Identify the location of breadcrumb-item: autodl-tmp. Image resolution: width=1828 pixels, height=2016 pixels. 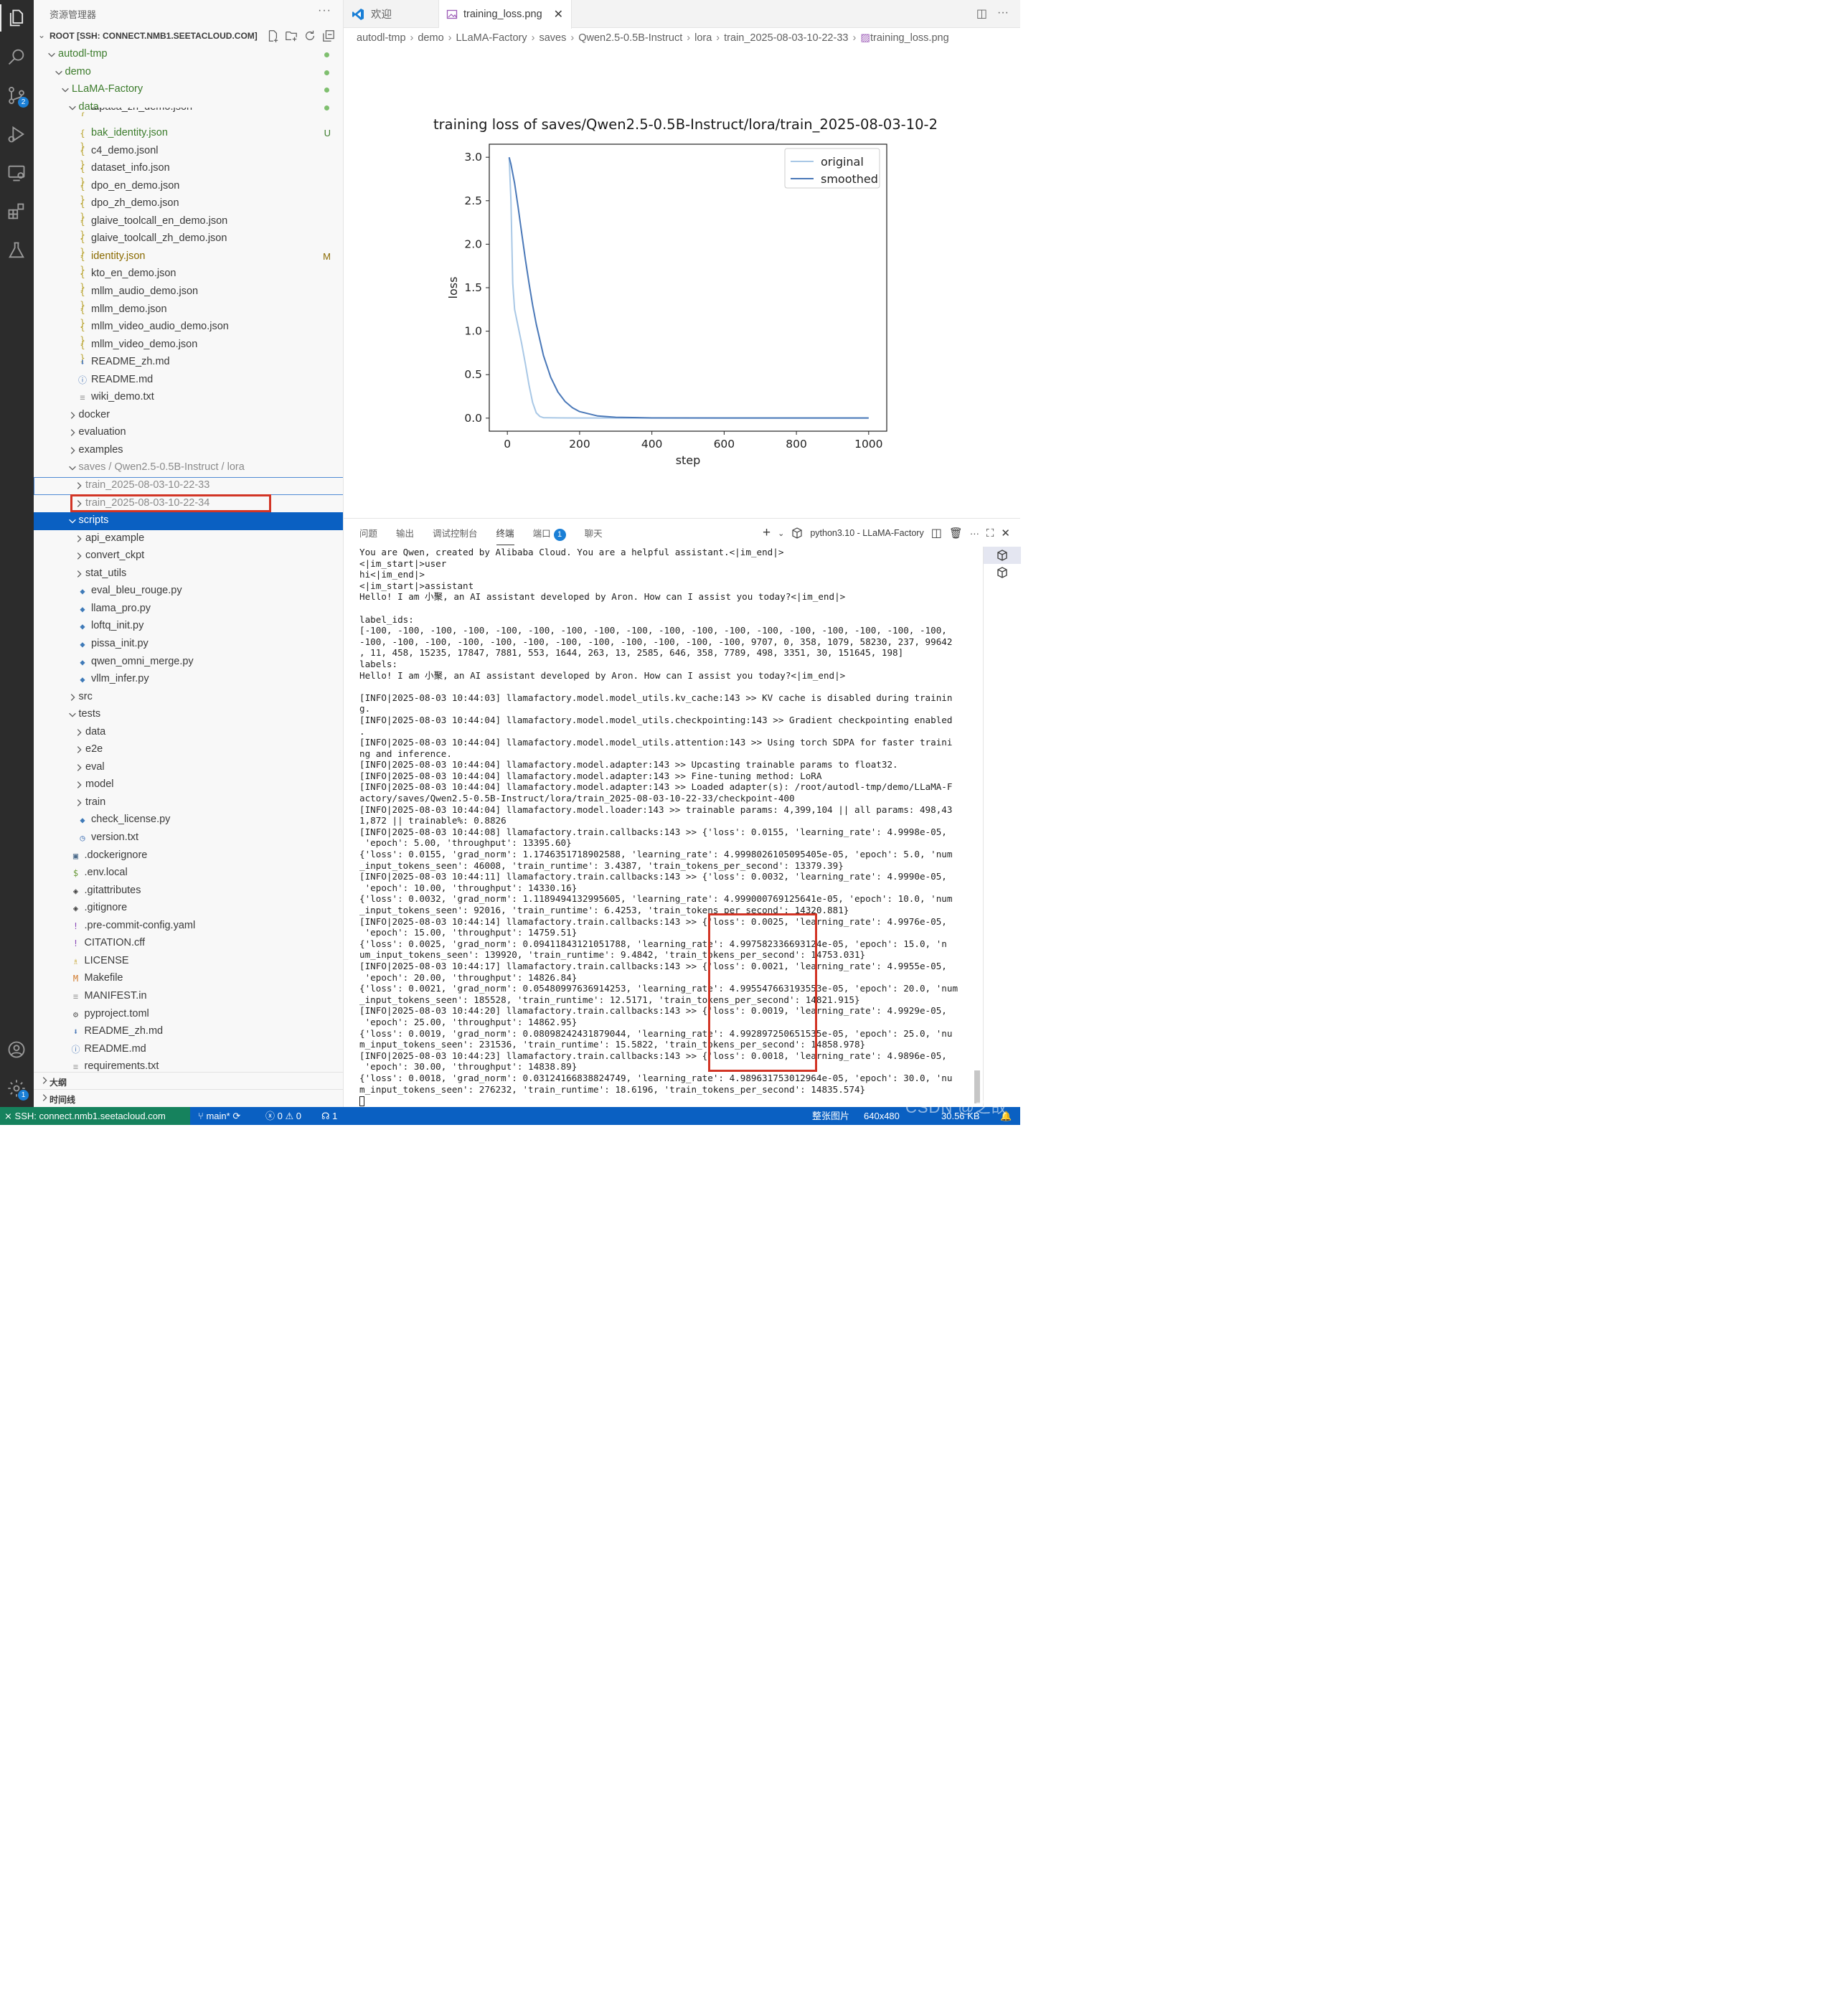
(382, 38).